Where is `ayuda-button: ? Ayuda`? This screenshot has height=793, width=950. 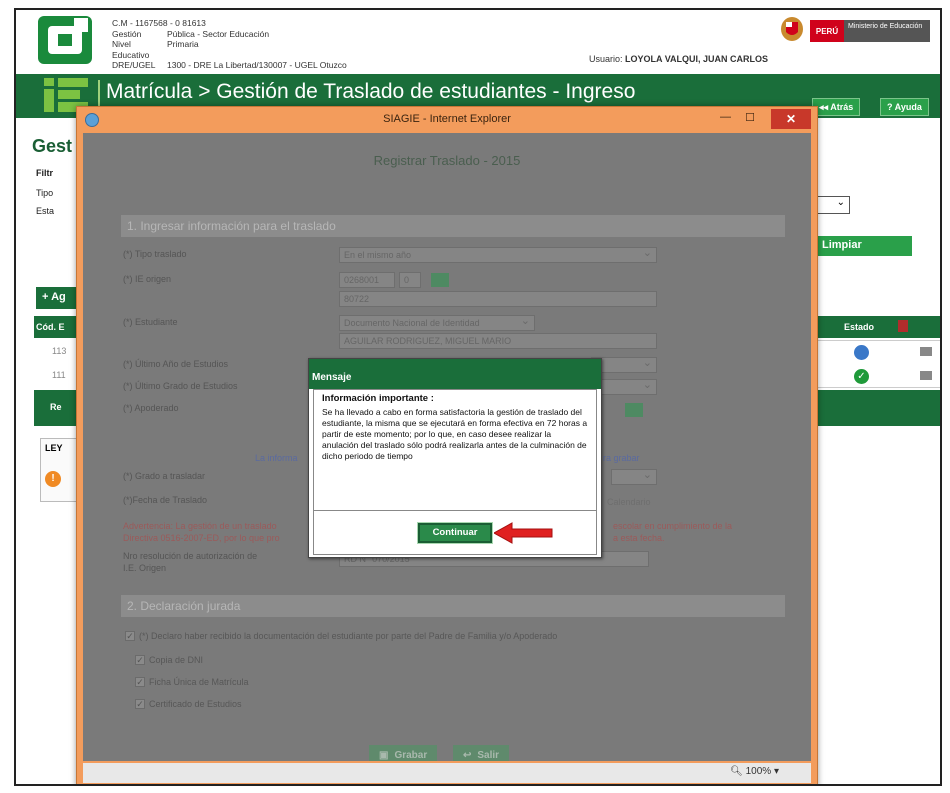 ayuda-button: ? Ayuda is located at coordinates (904, 107).